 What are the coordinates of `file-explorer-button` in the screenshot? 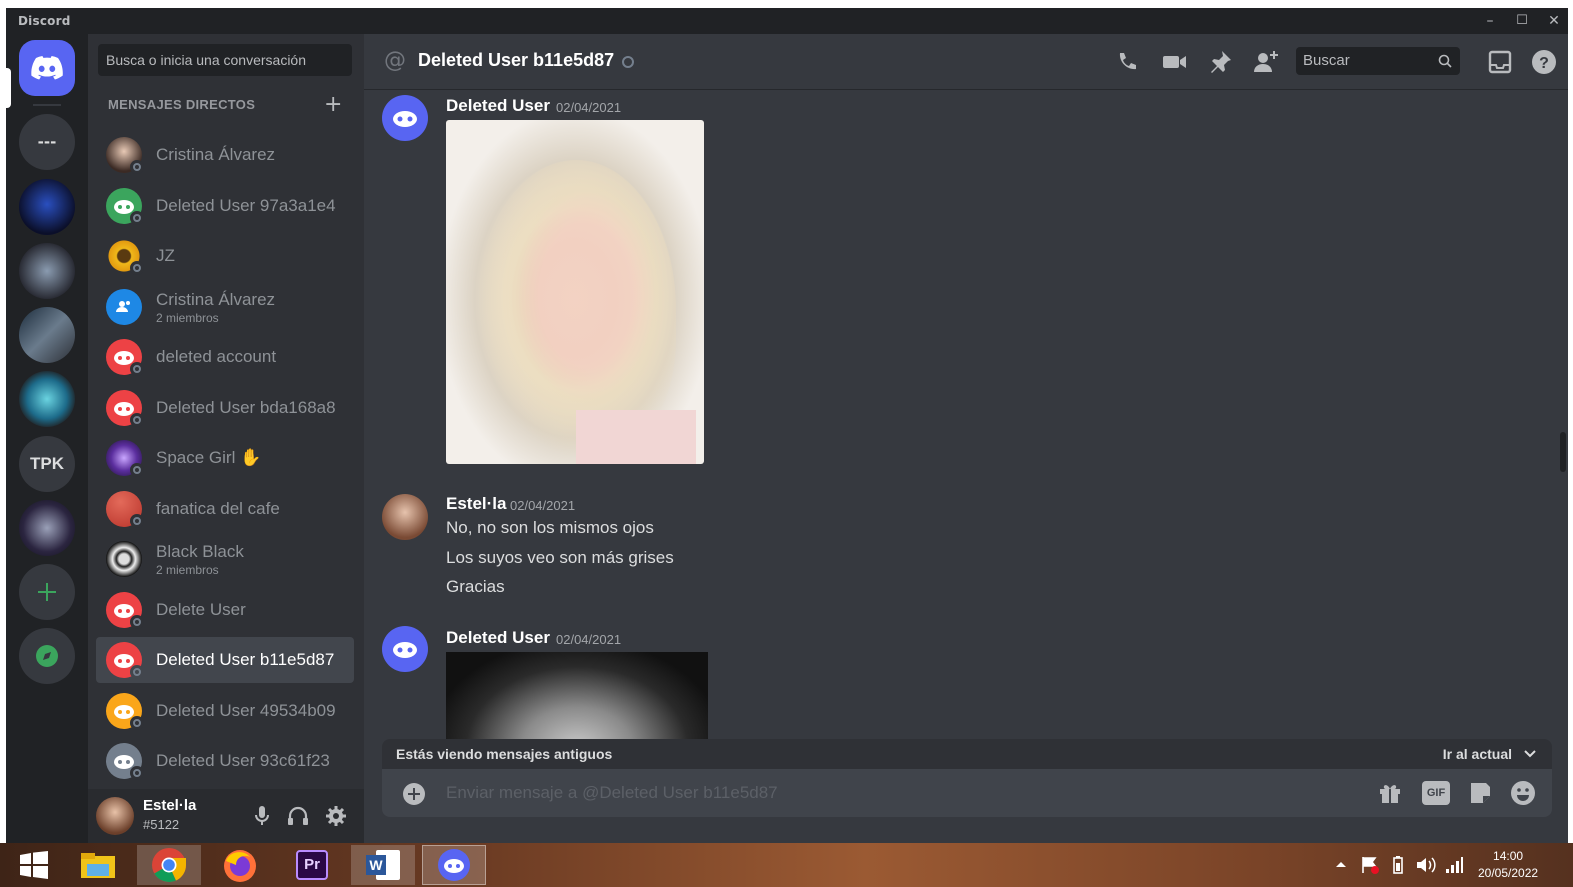 It's located at (98, 865).